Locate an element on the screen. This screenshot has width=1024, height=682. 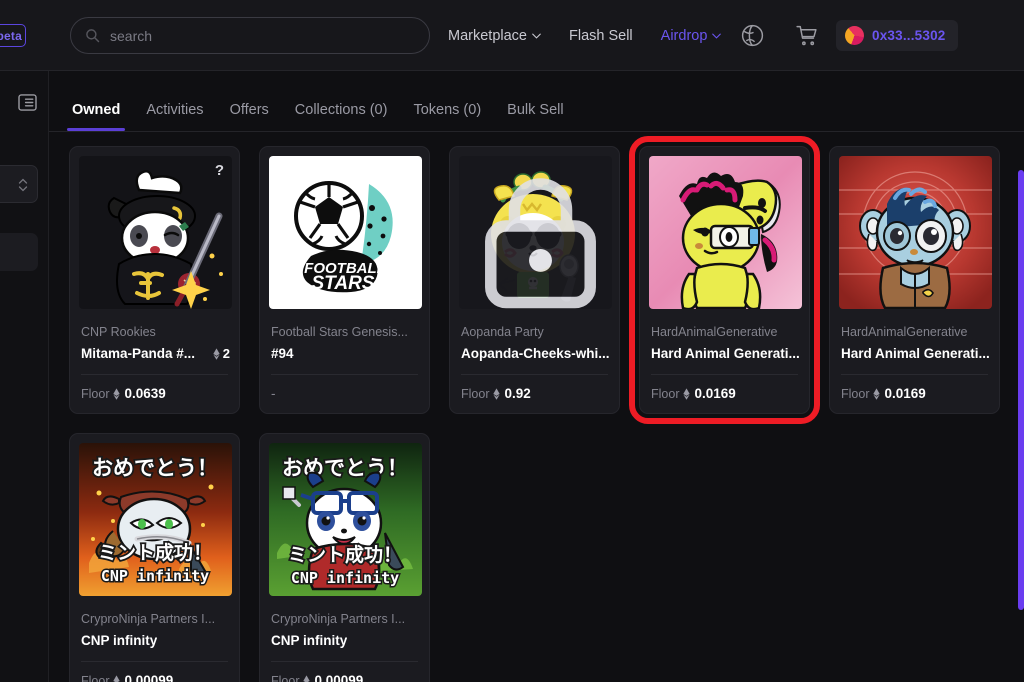
tab-offers: Offers is located at coordinates (249, 116).